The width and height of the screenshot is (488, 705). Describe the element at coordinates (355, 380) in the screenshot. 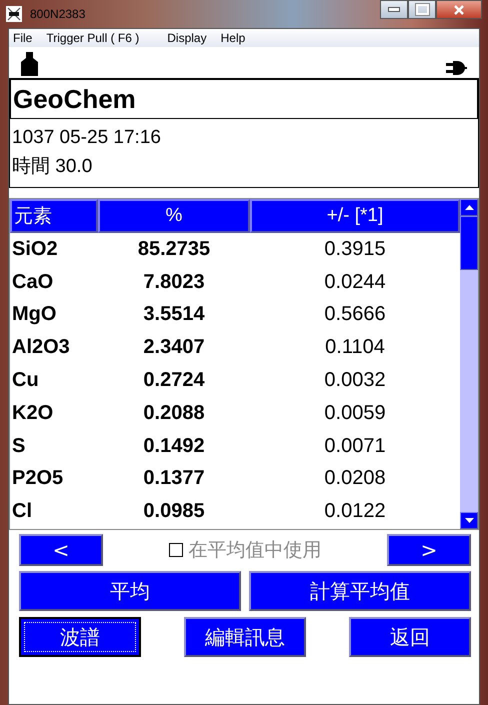

I see `table-cell-text: 0.0032` at that location.